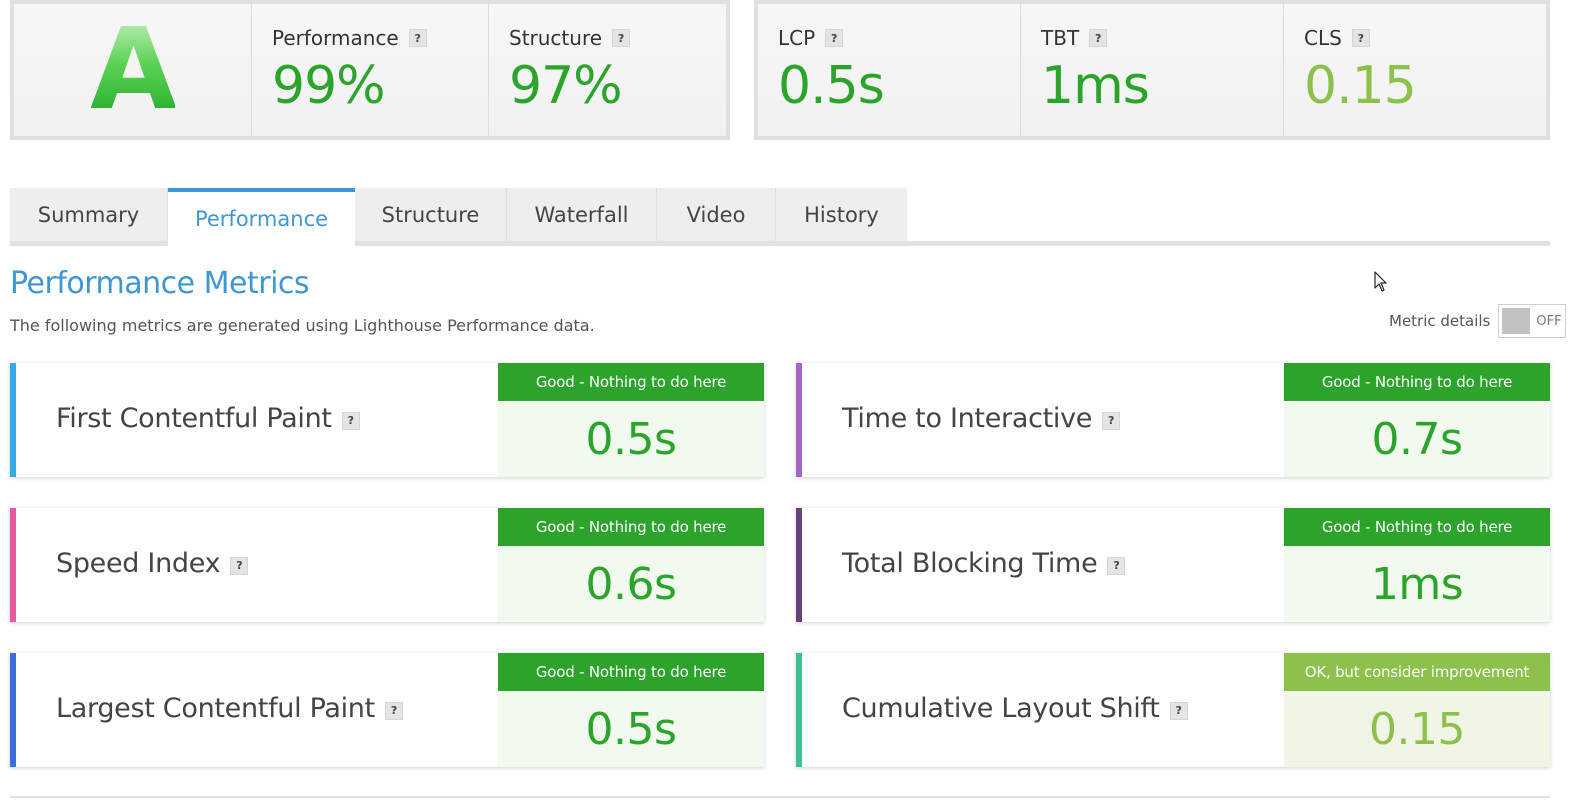 The height and width of the screenshot is (806, 1582). What do you see at coordinates (1060, 38) in the screenshot?
I see `vital-label: TBT` at bounding box center [1060, 38].